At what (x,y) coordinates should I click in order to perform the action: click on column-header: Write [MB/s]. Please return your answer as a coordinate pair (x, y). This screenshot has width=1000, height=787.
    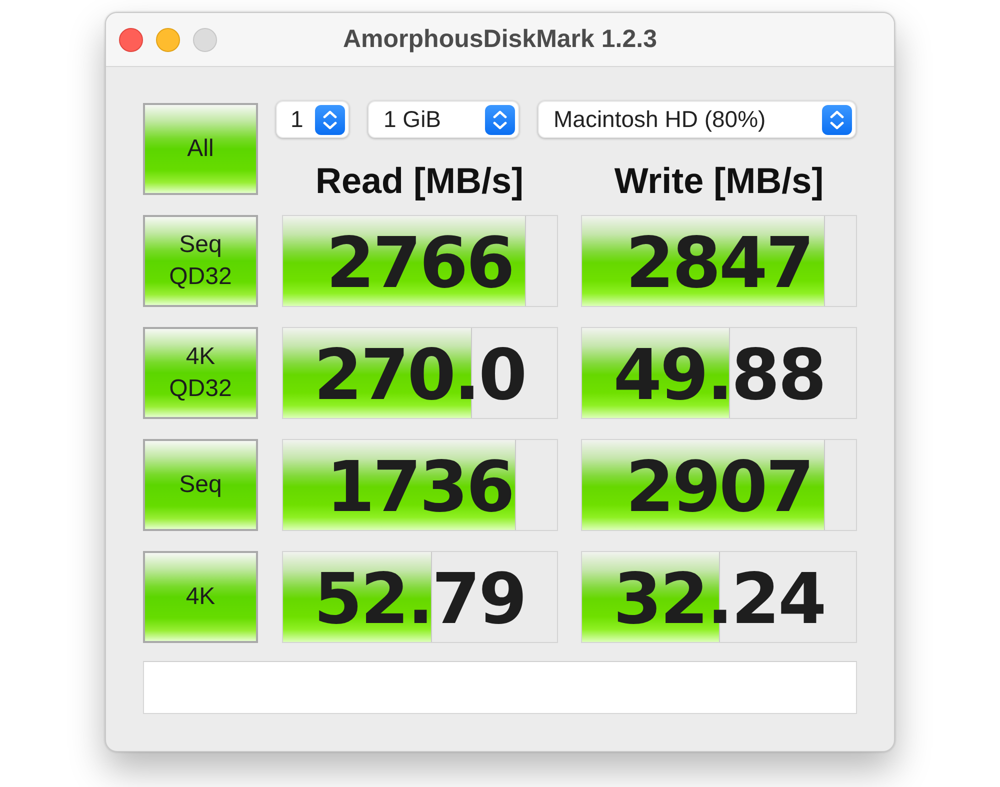
    Looking at the image, I should click on (719, 181).